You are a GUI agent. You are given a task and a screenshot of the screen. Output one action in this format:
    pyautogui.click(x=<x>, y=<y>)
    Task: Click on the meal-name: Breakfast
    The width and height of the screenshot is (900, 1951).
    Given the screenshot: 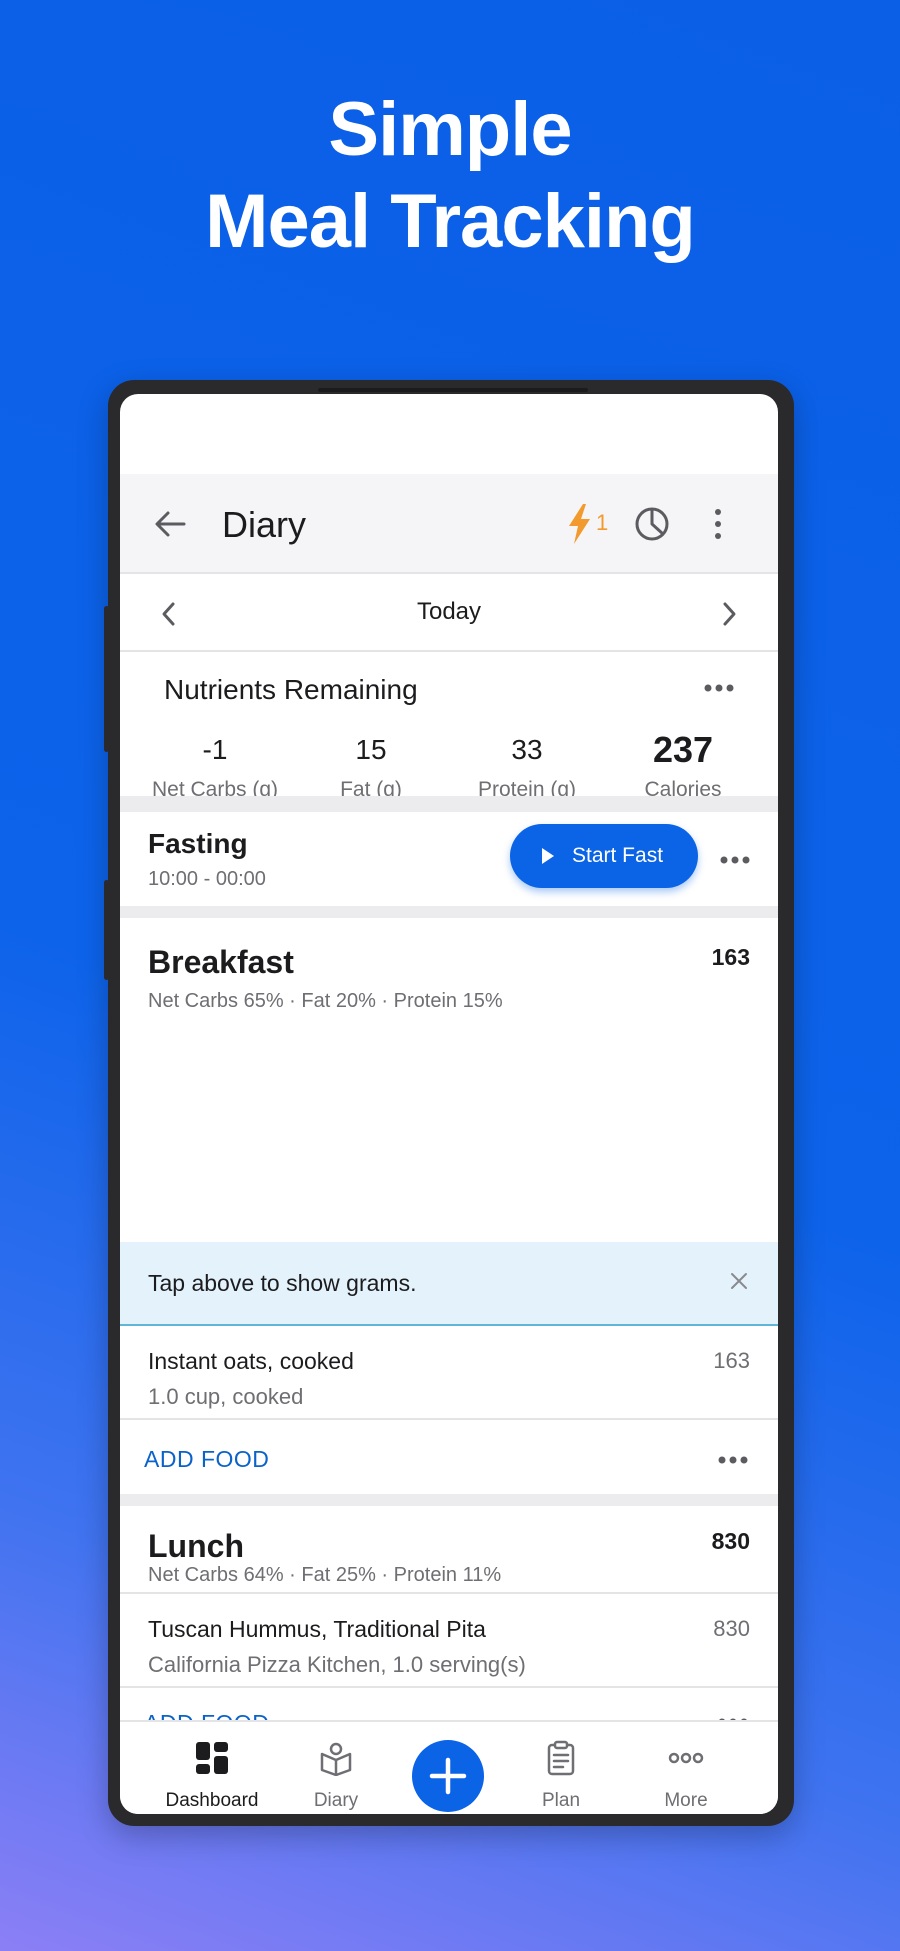 What is the action you would take?
    pyautogui.click(x=221, y=962)
    